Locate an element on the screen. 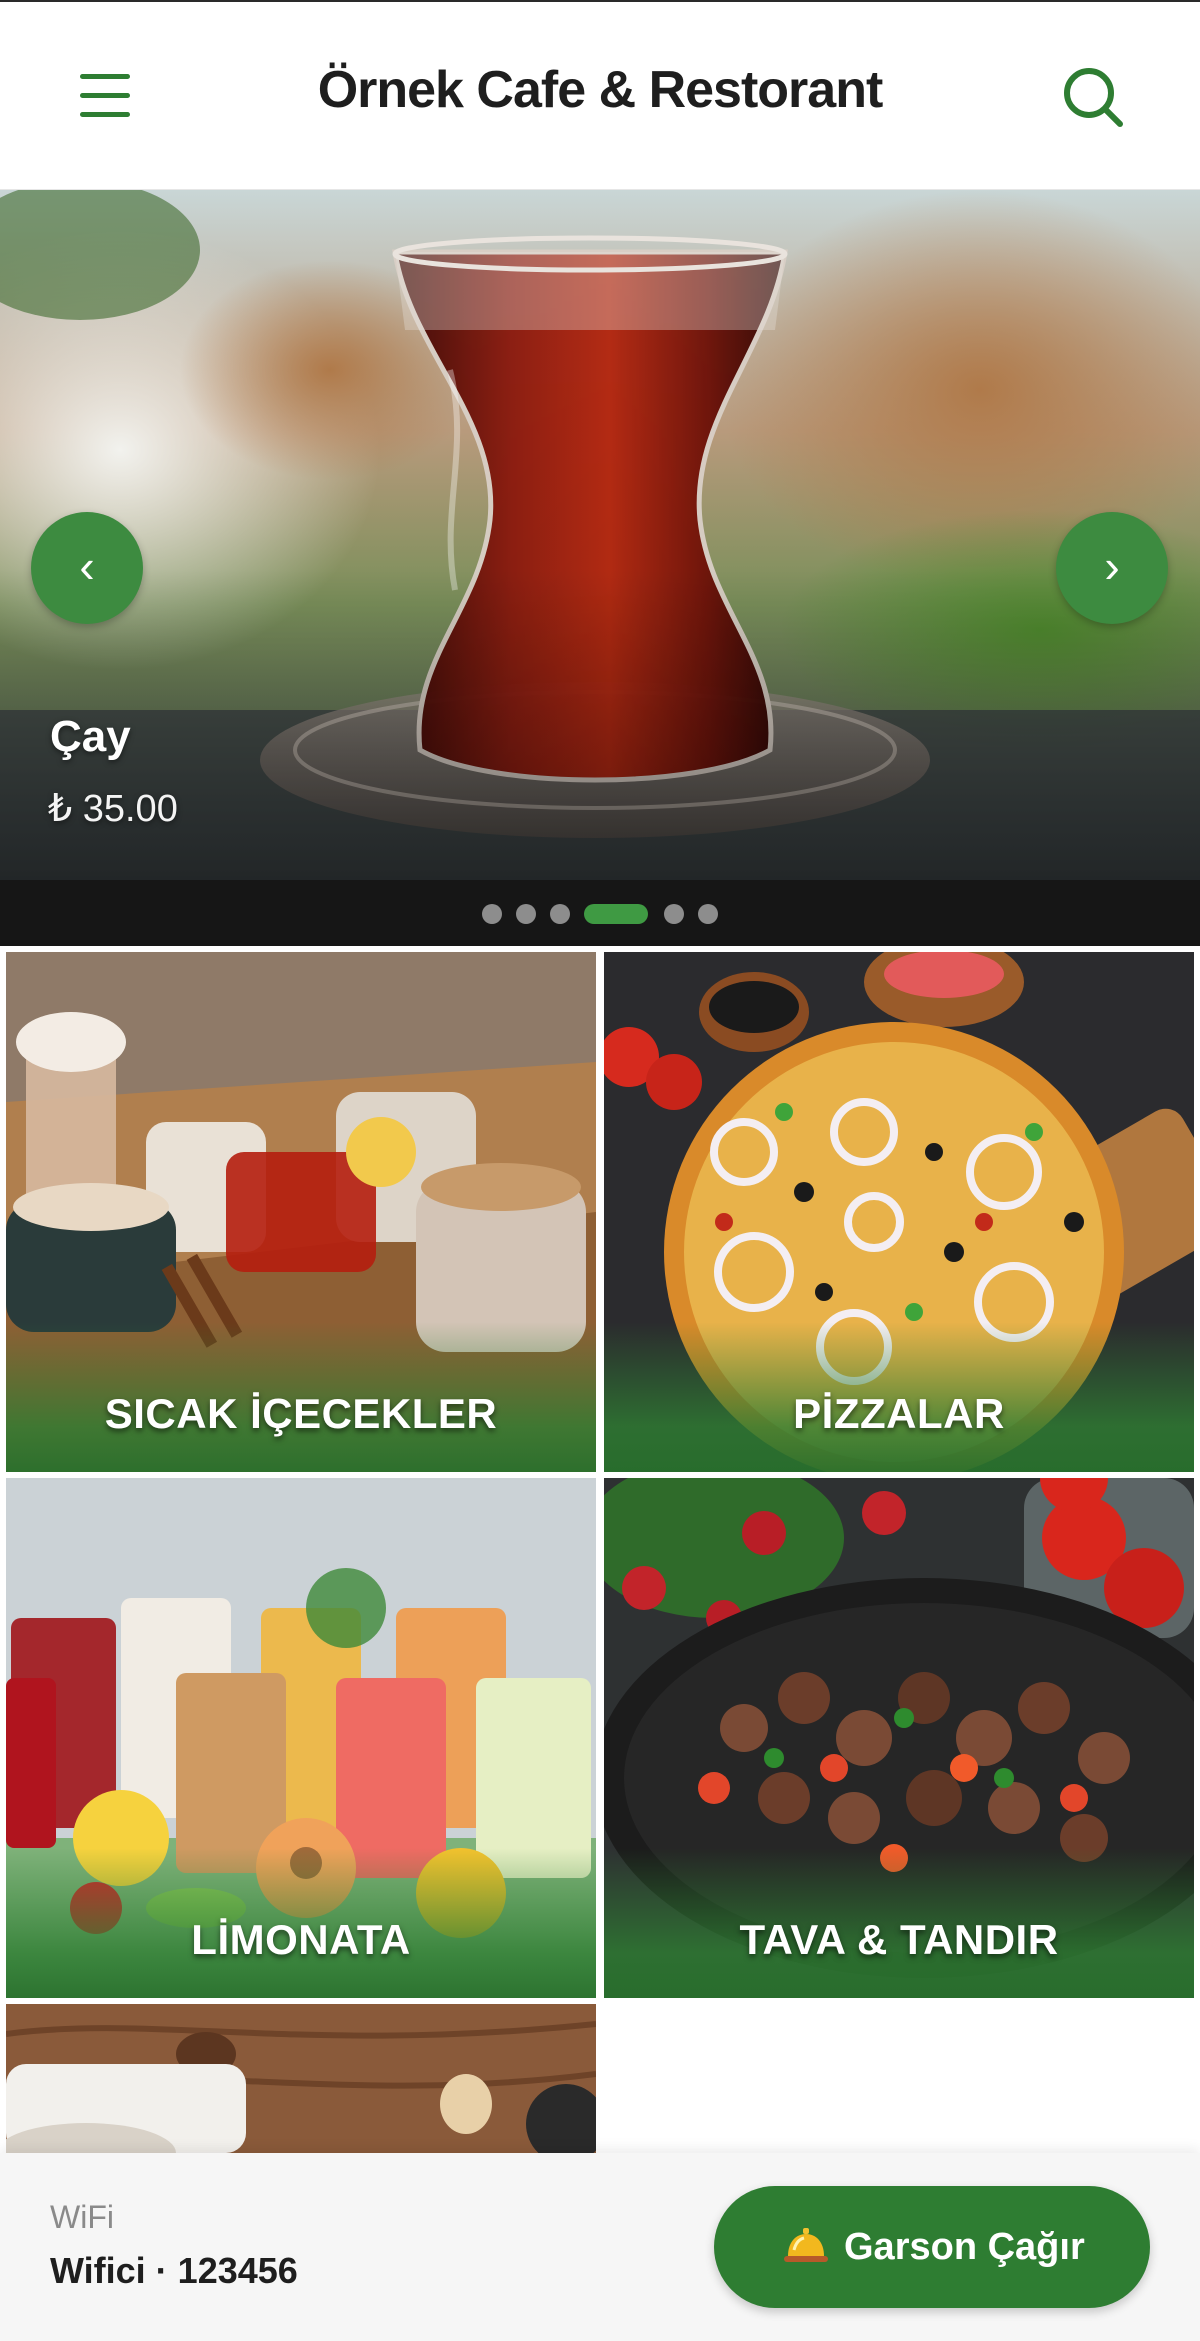 This screenshot has height=2341, width=1200. bottom-bar: WiFi Wifici · 123456 Garson Çağır is located at coordinates (600, 2247).